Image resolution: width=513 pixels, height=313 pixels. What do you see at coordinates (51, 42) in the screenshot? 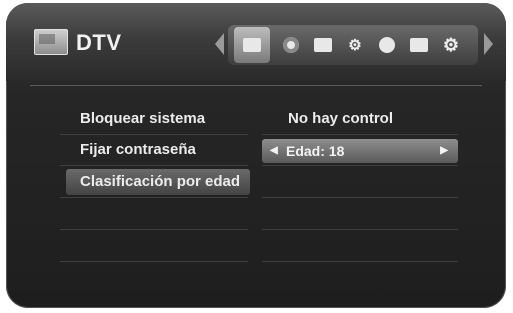
I see `tv-icon` at bounding box center [51, 42].